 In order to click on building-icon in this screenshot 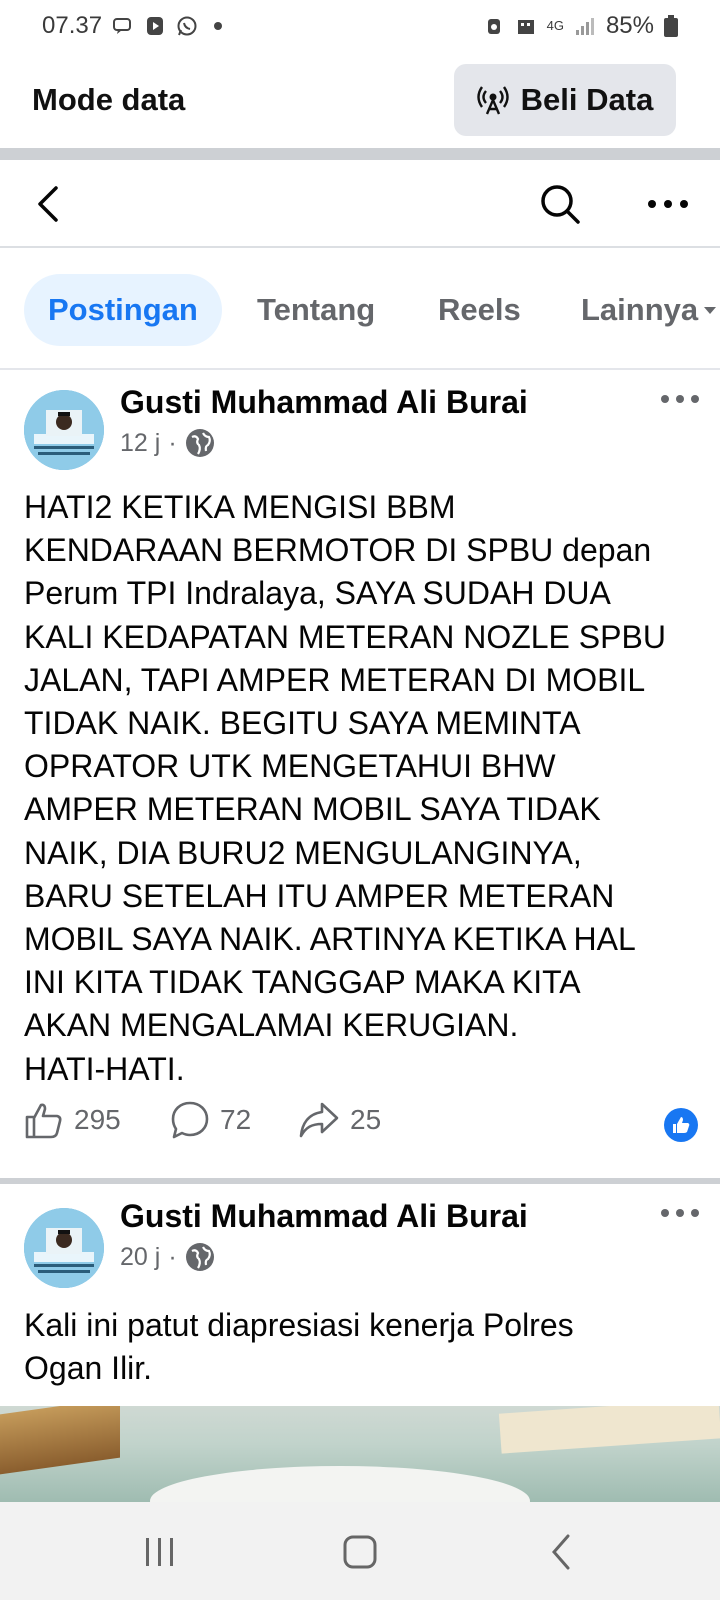, I will do `click(525, 27)`.